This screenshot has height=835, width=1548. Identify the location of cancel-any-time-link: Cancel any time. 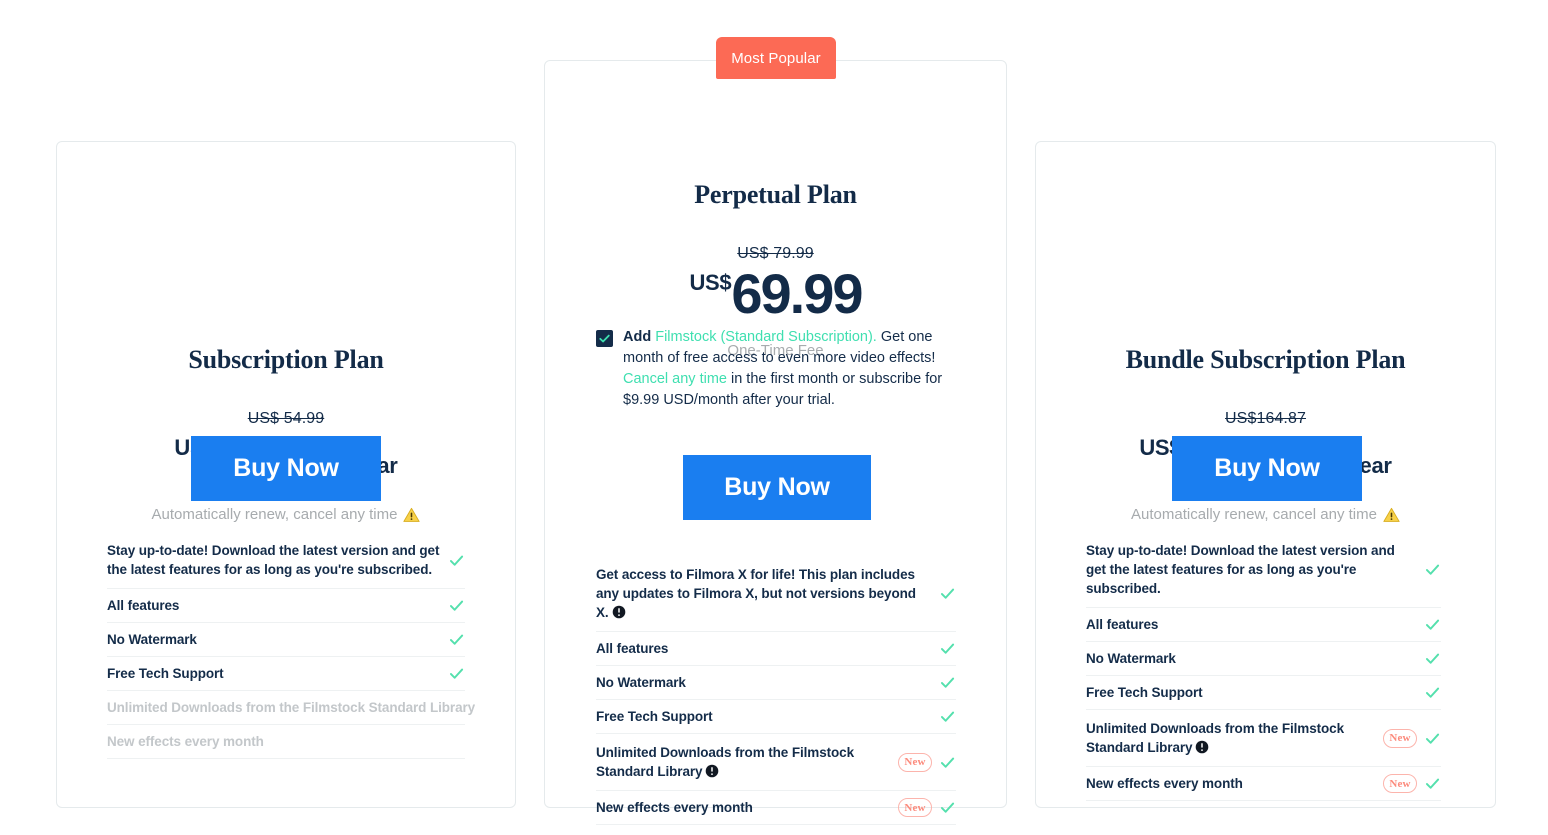
(675, 379).